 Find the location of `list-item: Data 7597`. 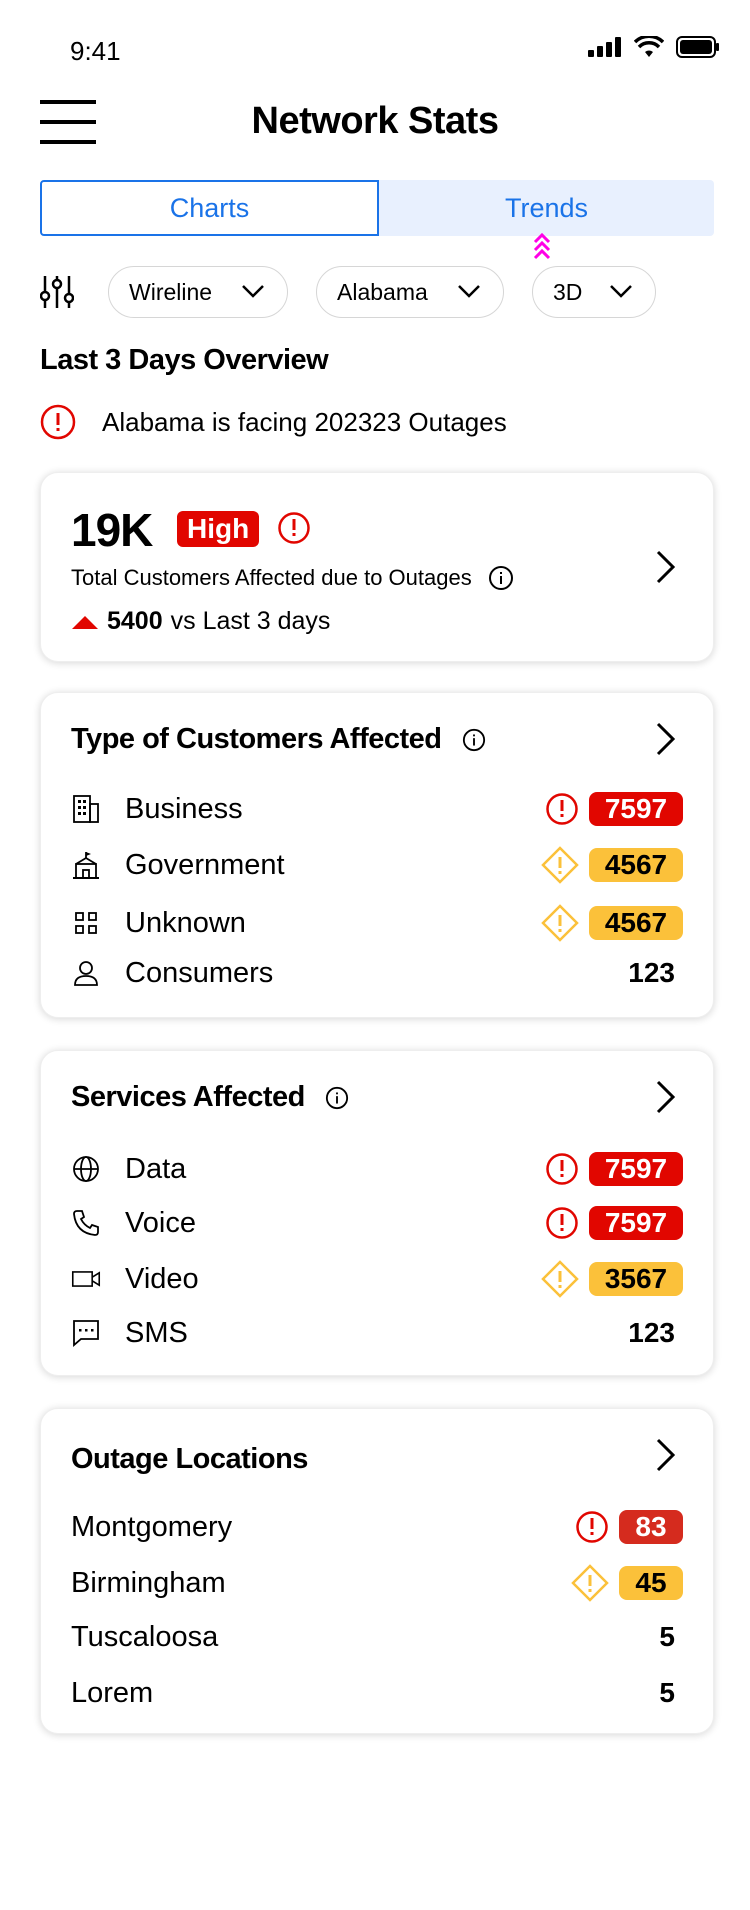

list-item: Data 7597 is located at coordinates (377, 1169).